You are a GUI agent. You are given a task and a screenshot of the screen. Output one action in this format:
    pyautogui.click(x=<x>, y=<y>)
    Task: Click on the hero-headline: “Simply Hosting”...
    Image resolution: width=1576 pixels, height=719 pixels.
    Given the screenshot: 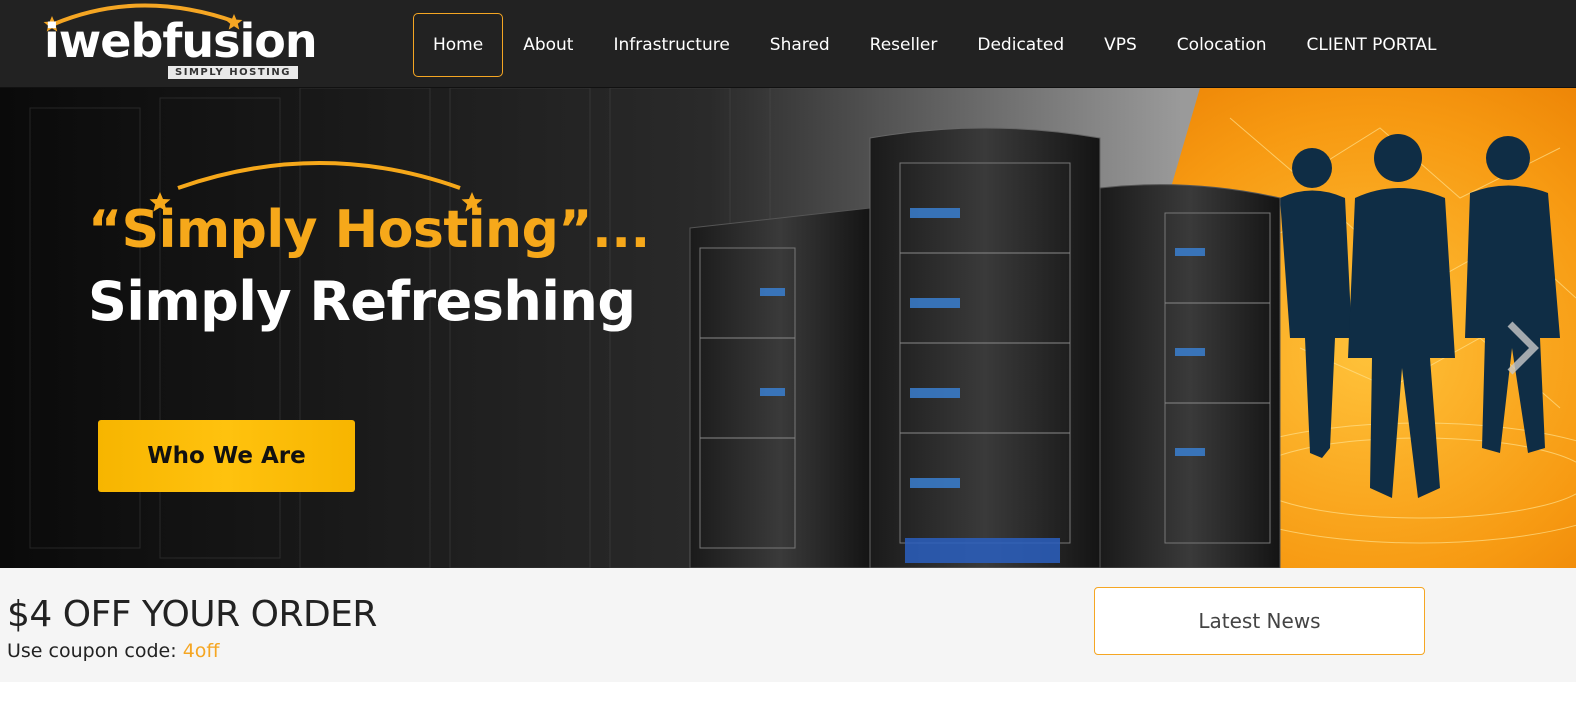 What is the action you would take?
    pyautogui.click(x=369, y=230)
    